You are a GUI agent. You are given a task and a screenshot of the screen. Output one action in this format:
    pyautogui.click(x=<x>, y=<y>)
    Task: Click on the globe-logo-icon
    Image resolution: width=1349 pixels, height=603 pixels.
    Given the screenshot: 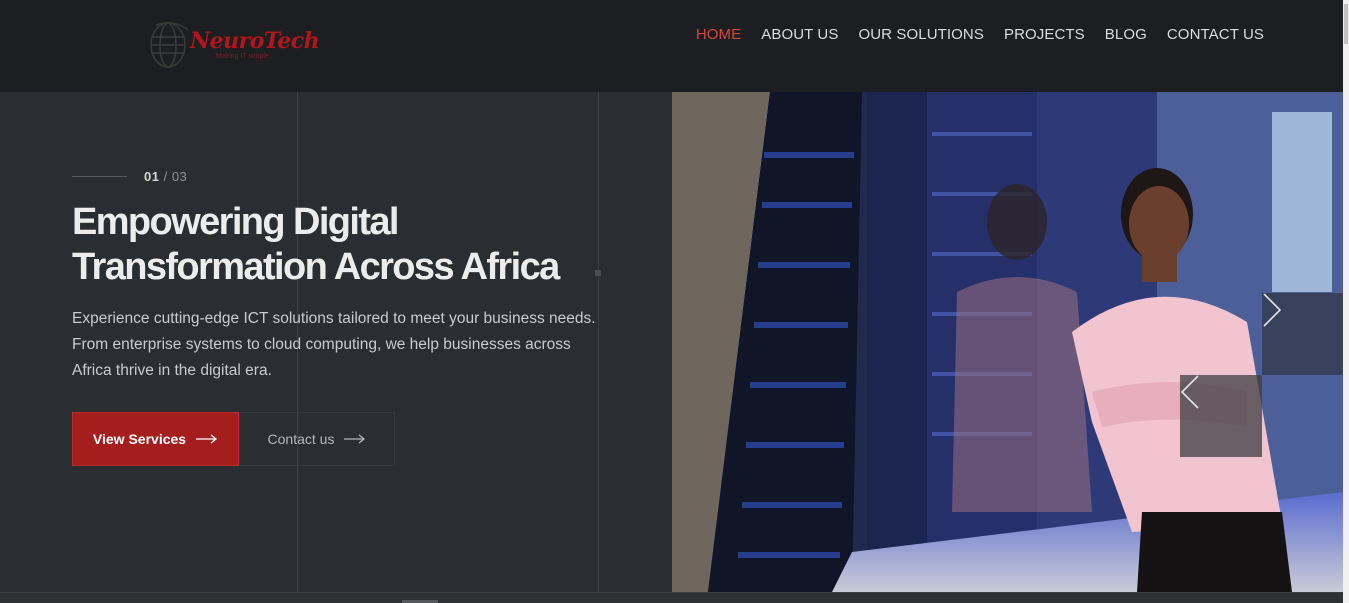 What is the action you would take?
    pyautogui.click(x=169, y=45)
    